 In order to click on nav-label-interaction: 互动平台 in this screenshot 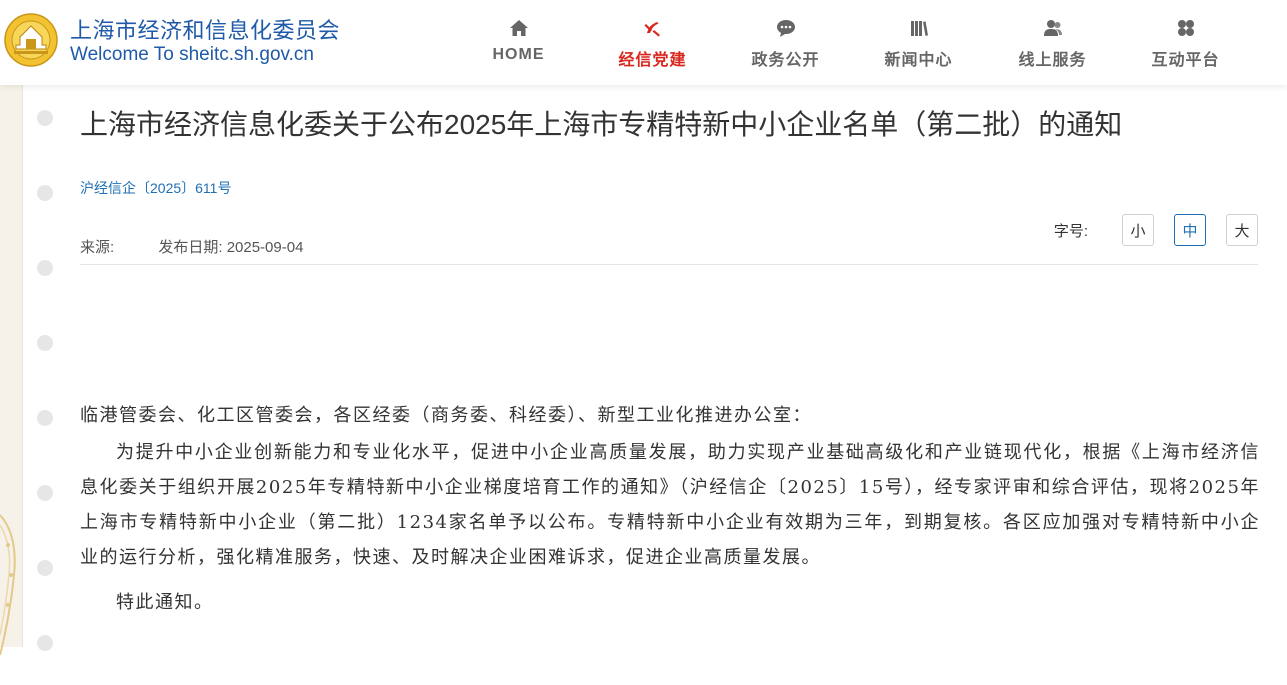, I will do `click(1185, 60)`.